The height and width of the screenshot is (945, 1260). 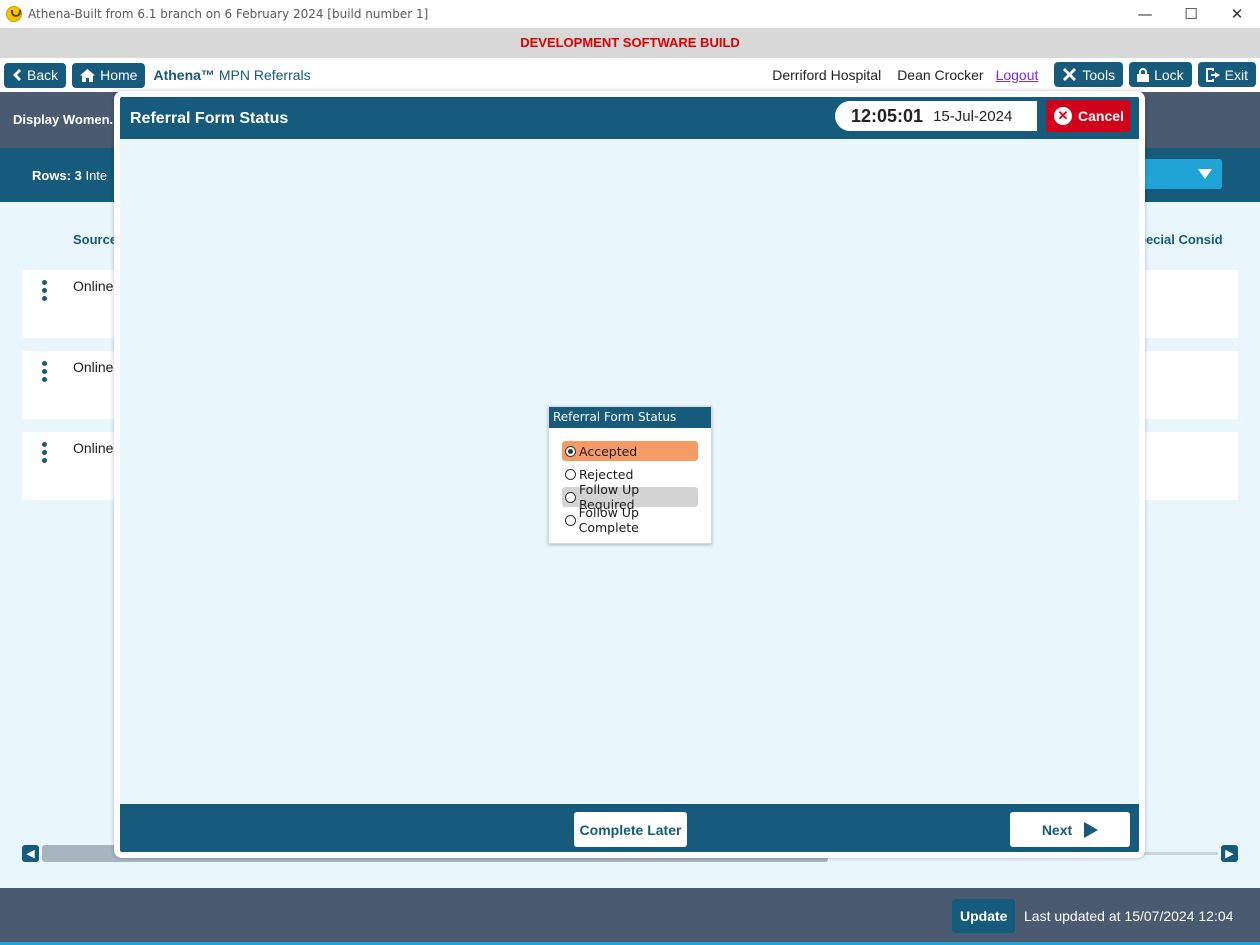 I want to click on update-button: Update, so click(x=984, y=916).